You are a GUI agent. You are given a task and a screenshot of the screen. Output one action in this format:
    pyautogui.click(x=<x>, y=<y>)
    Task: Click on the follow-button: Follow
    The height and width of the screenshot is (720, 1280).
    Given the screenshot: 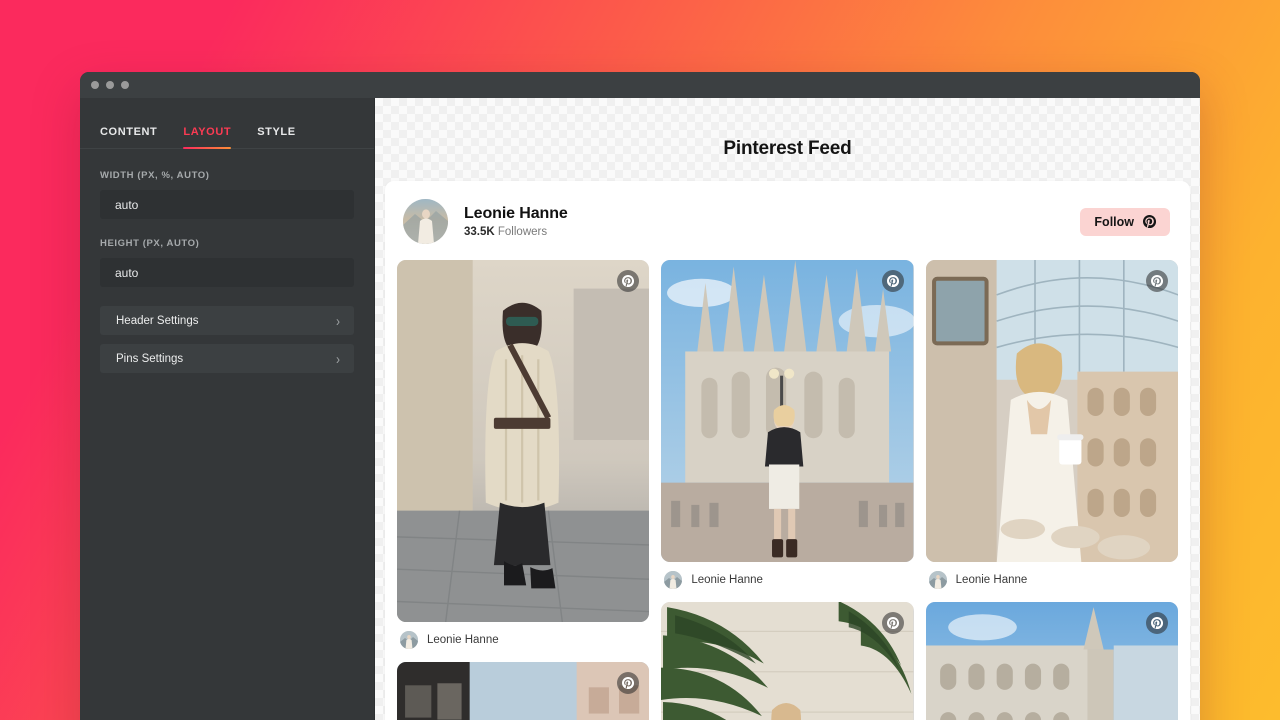 What is the action you would take?
    pyautogui.click(x=1125, y=221)
    